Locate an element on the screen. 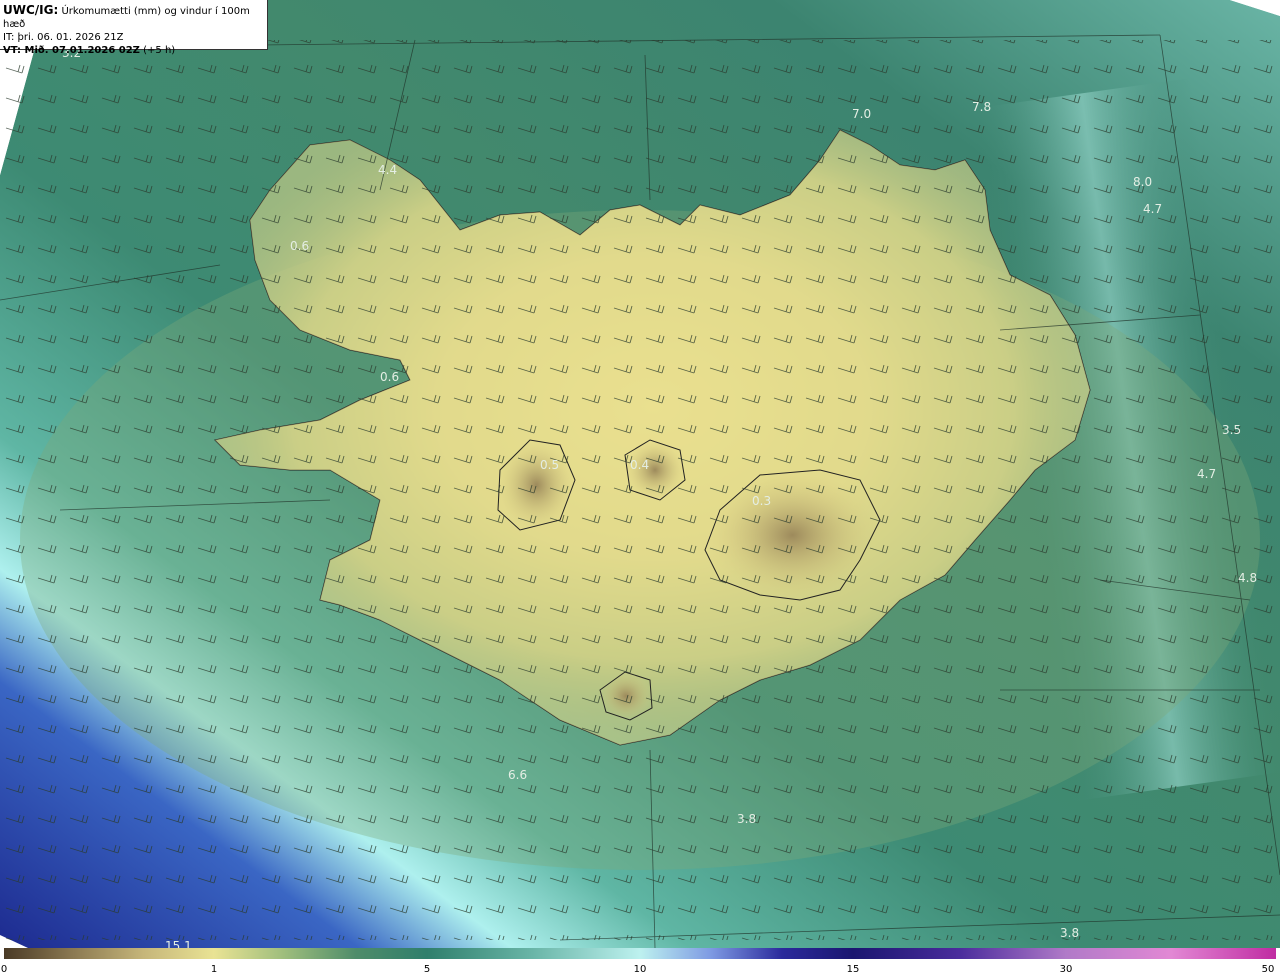  value-label: 4.8 is located at coordinates (1247, 578).